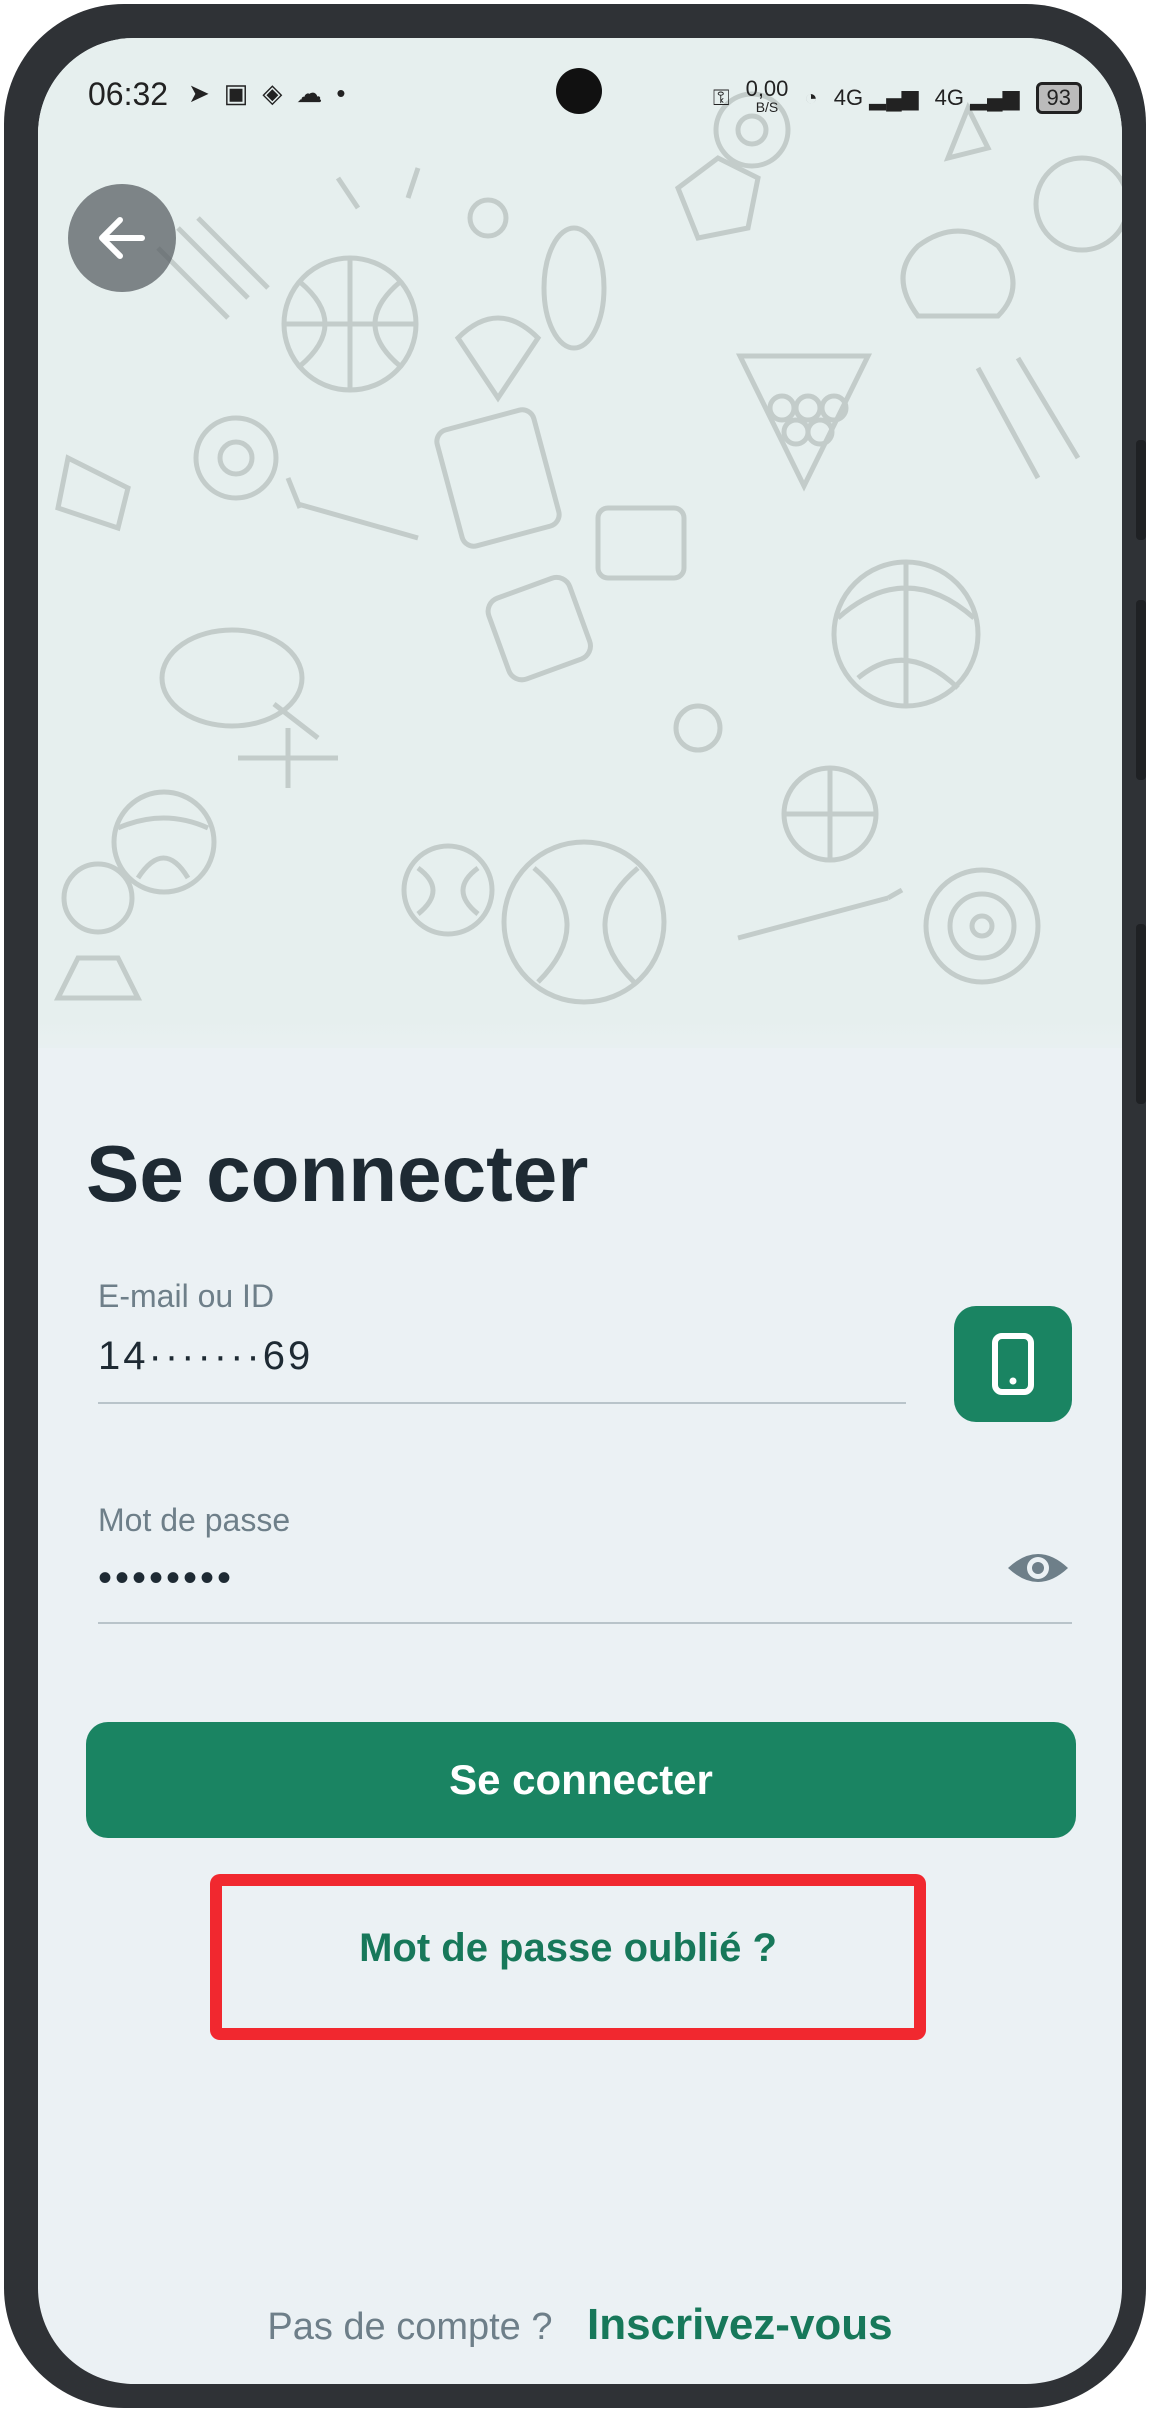  What do you see at coordinates (410, 2327) in the screenshot?
I see `no-account-text: Pas de compte ?` at bounding box center [410, 2327].